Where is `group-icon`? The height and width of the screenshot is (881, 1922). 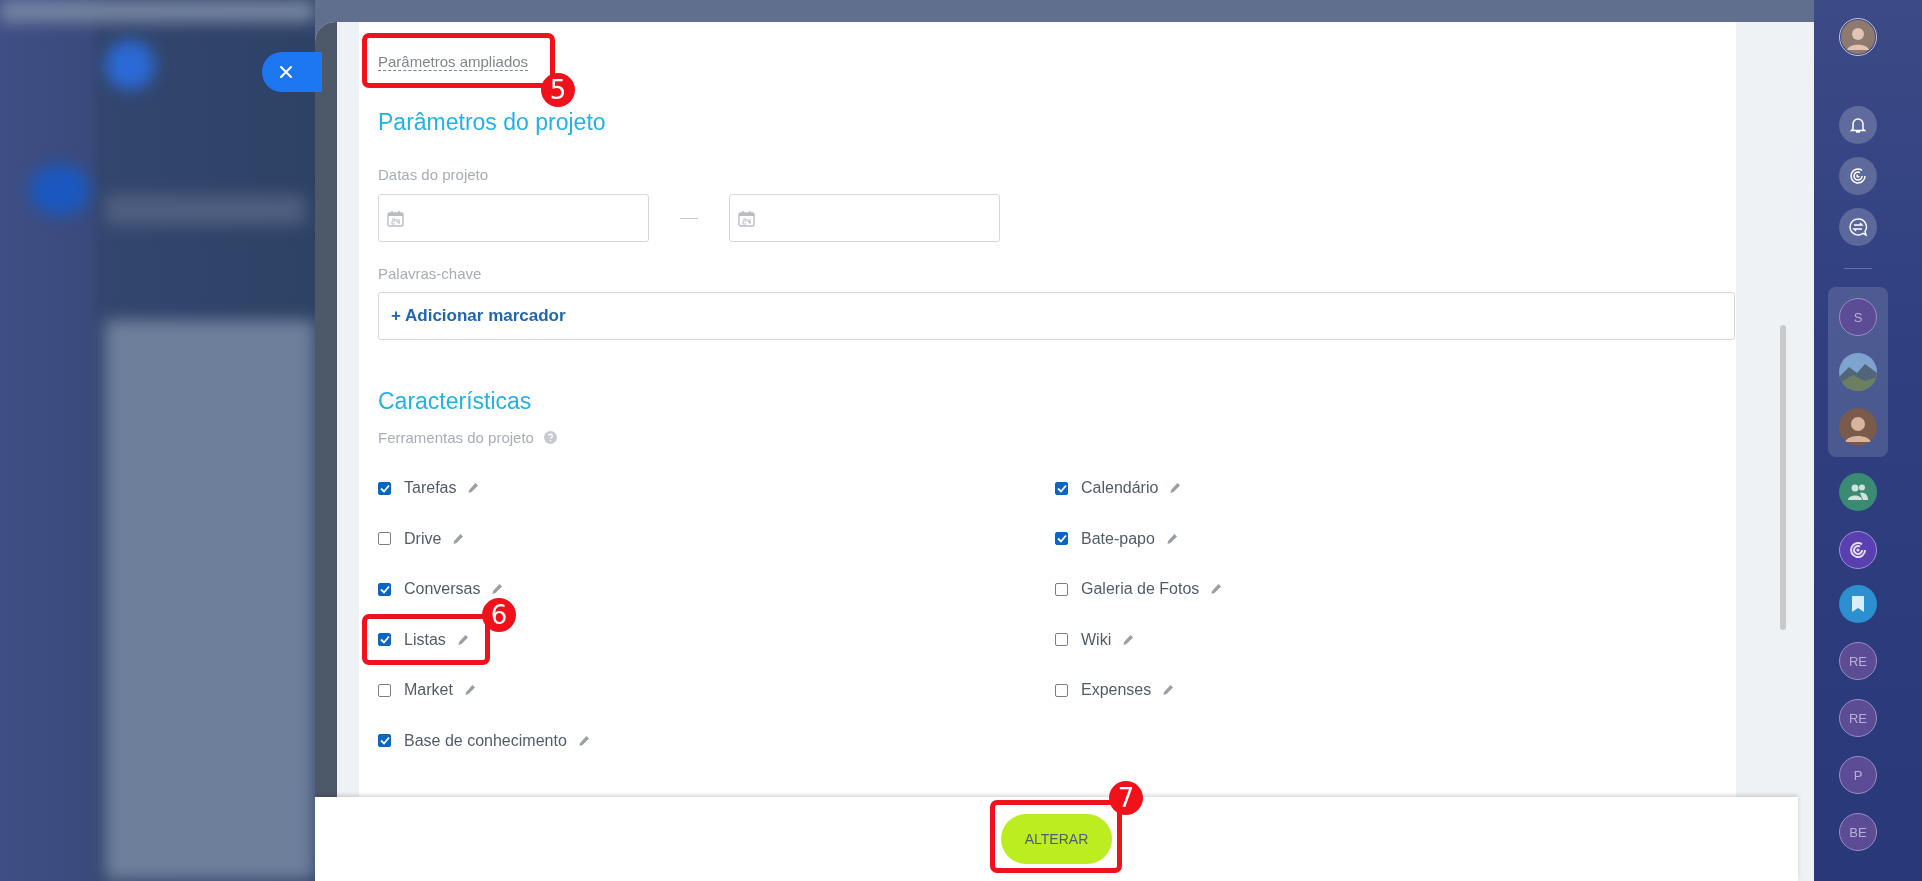 group-icon is located at coordinates (1858, 492).